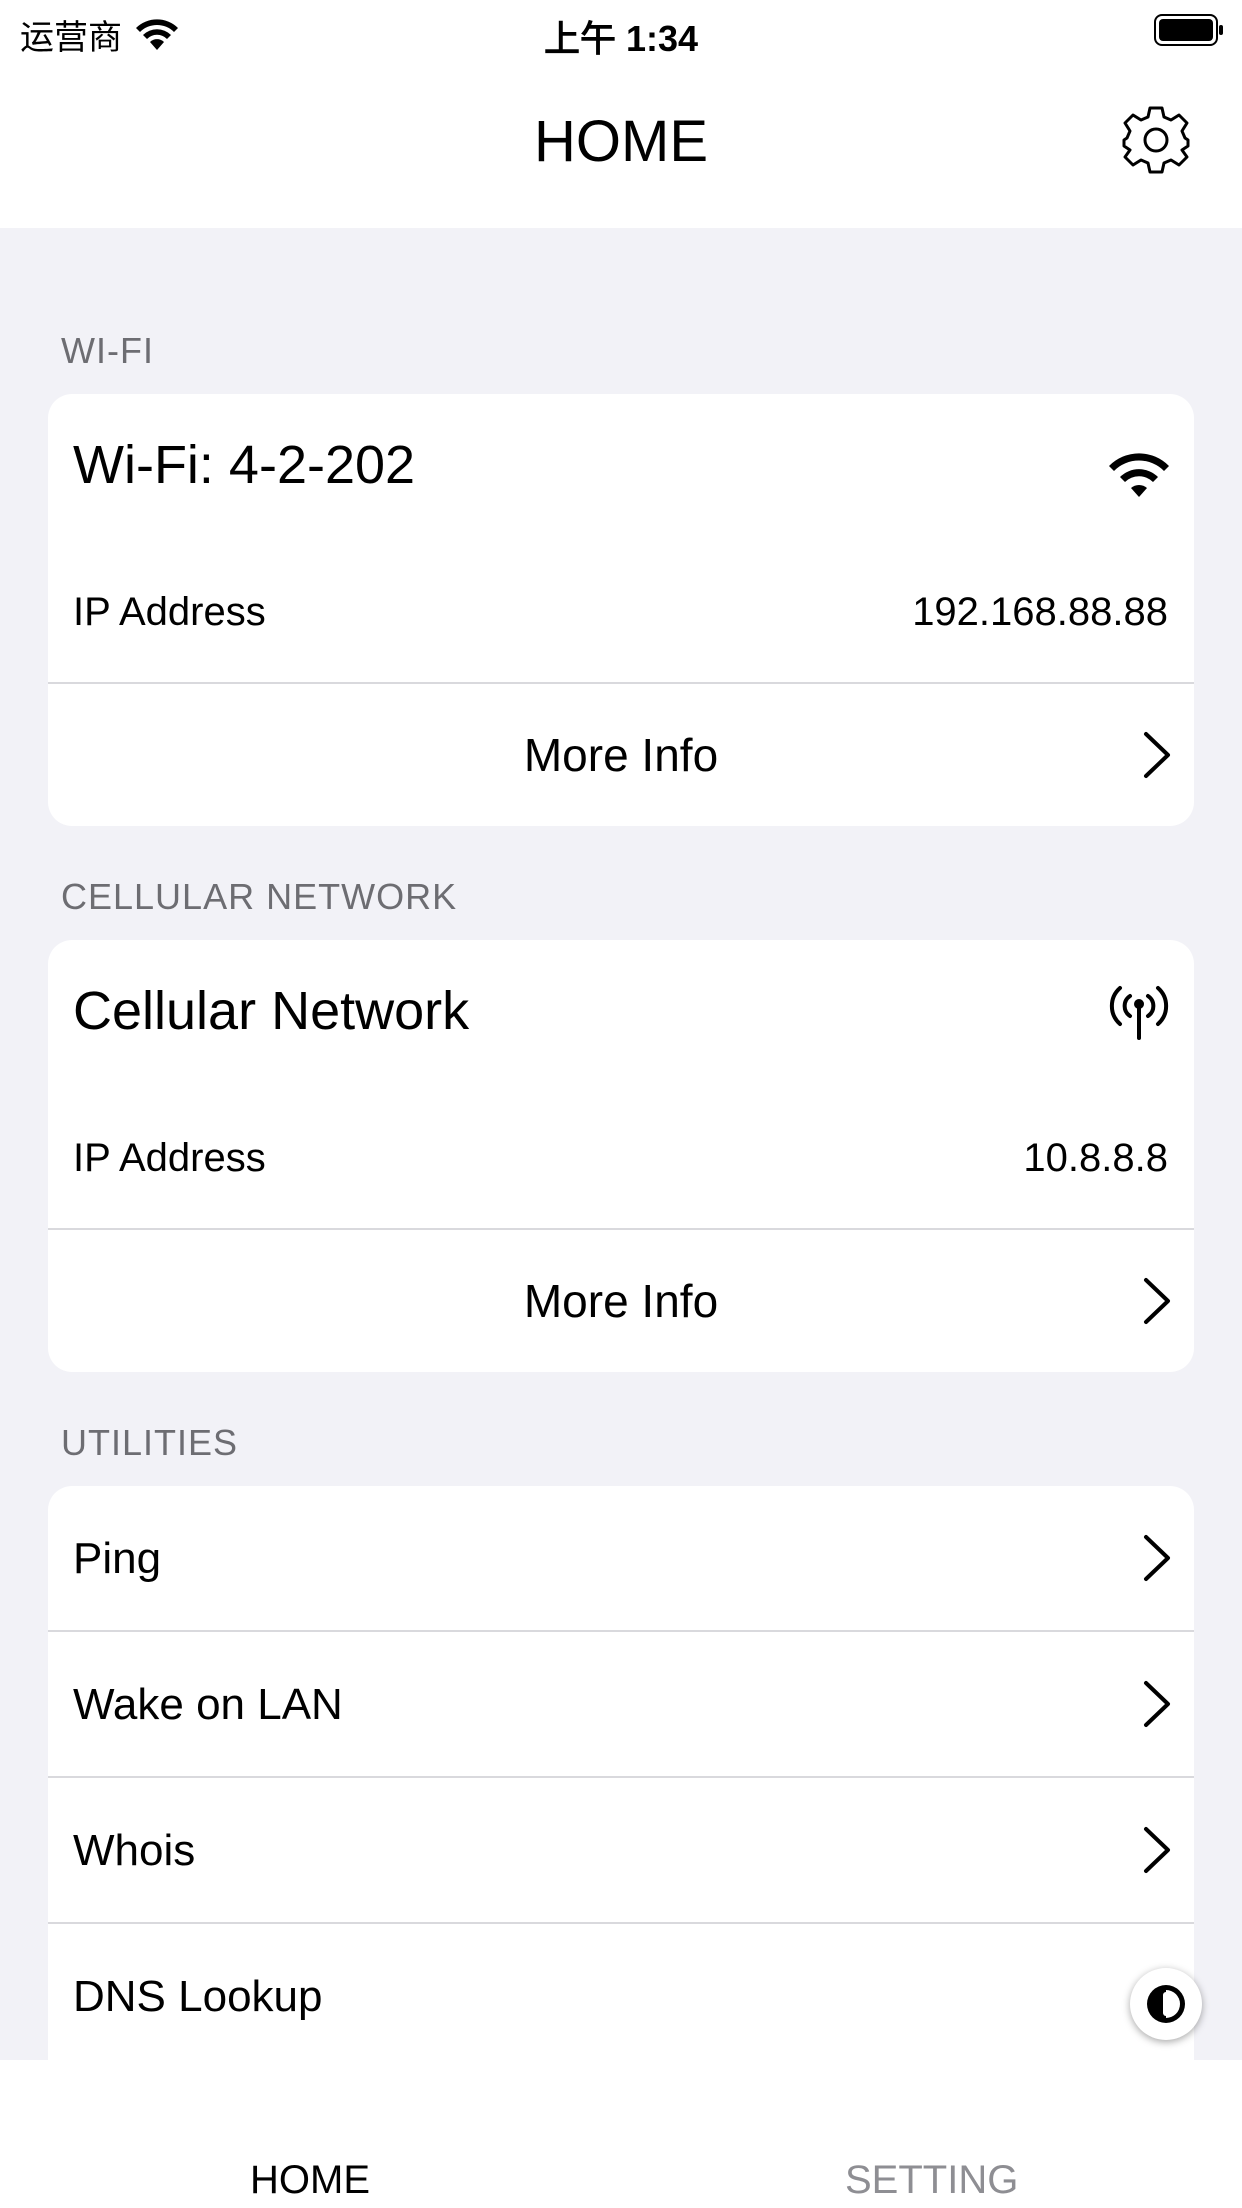 The image size is (1242, 2208). What do you see at coordinates (107, 350) in the screenshot?
I see `wifi-section-header: WI-FI` at bounding box center [107, 350].